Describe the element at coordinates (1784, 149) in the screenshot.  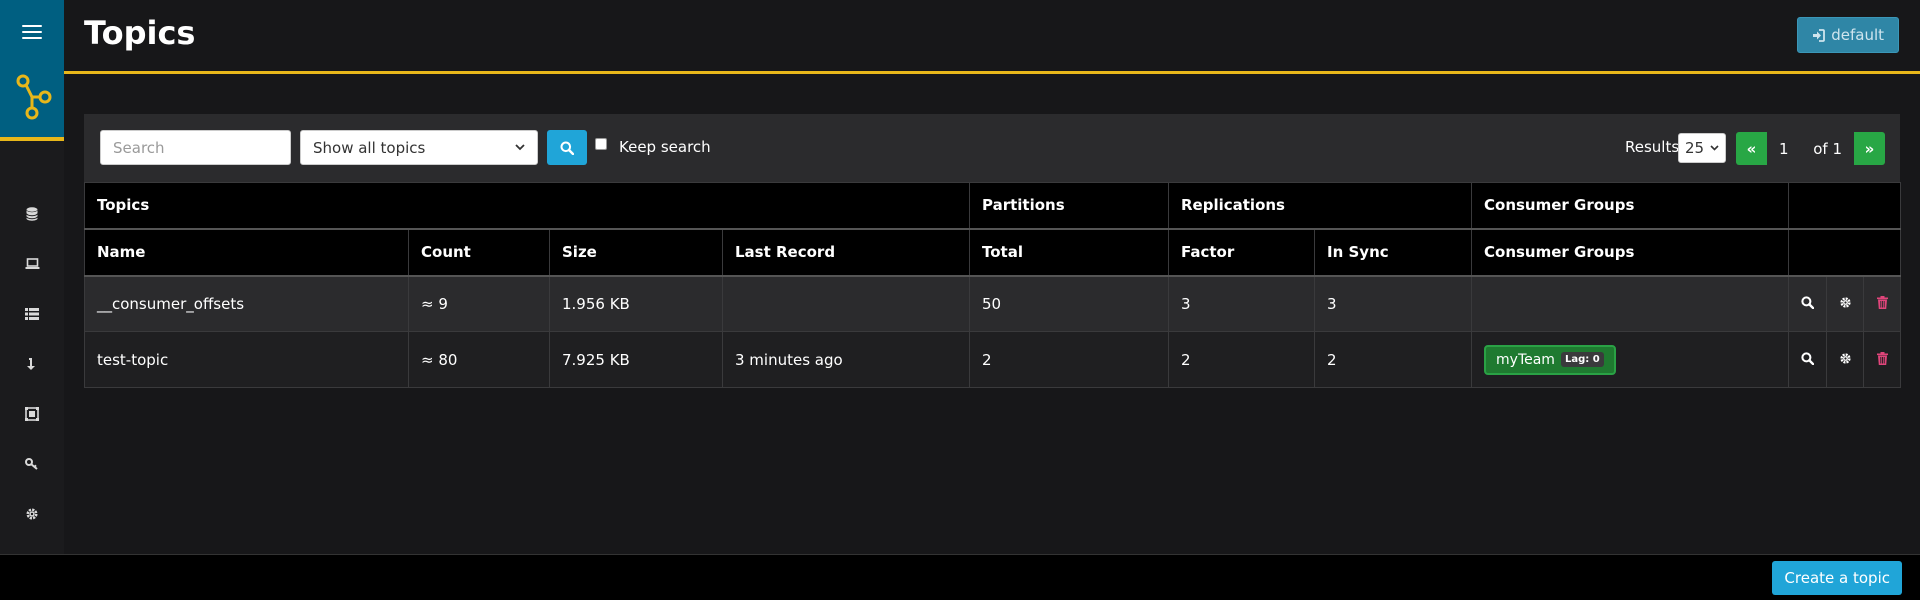
I see `pagination-current-page: 1` at that location.